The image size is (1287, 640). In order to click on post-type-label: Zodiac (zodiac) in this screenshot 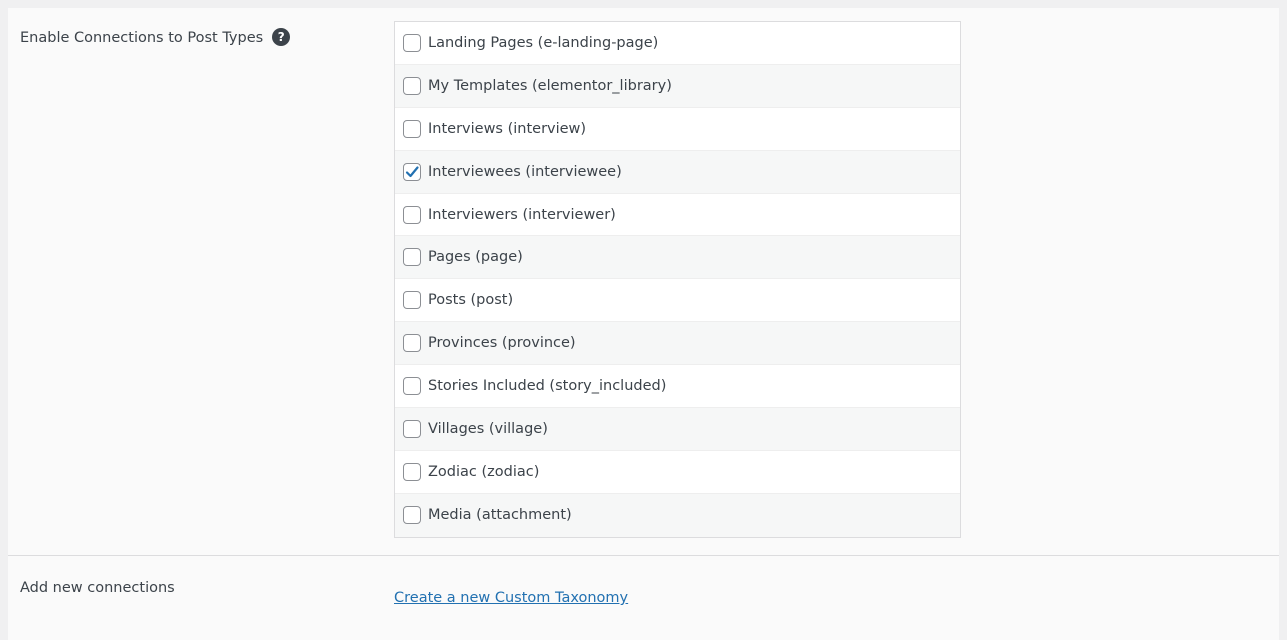, I will do `click(484, 471)`.